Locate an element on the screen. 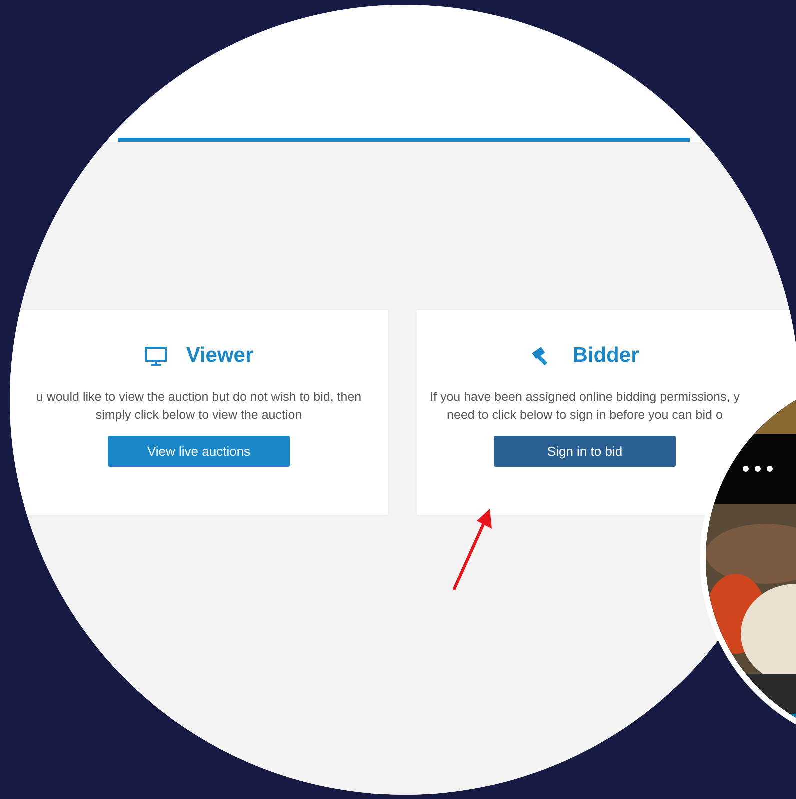 The height and width of the screenshot is (799, 796). monitor-icon is located at coordinates (156, 356).